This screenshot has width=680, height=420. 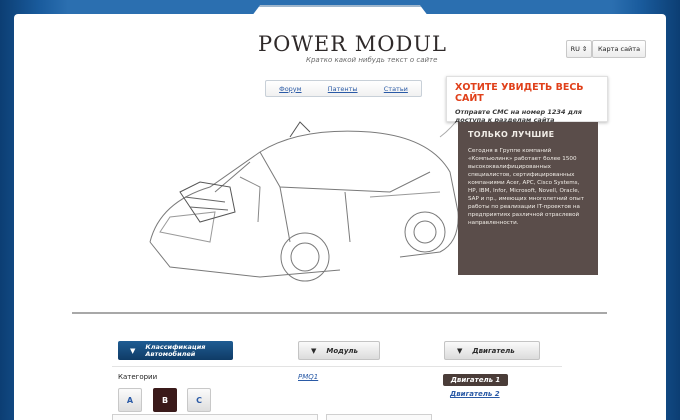 I want to click on engine-dropdown: ▼ Двигатель, so click(x=492, y=350).